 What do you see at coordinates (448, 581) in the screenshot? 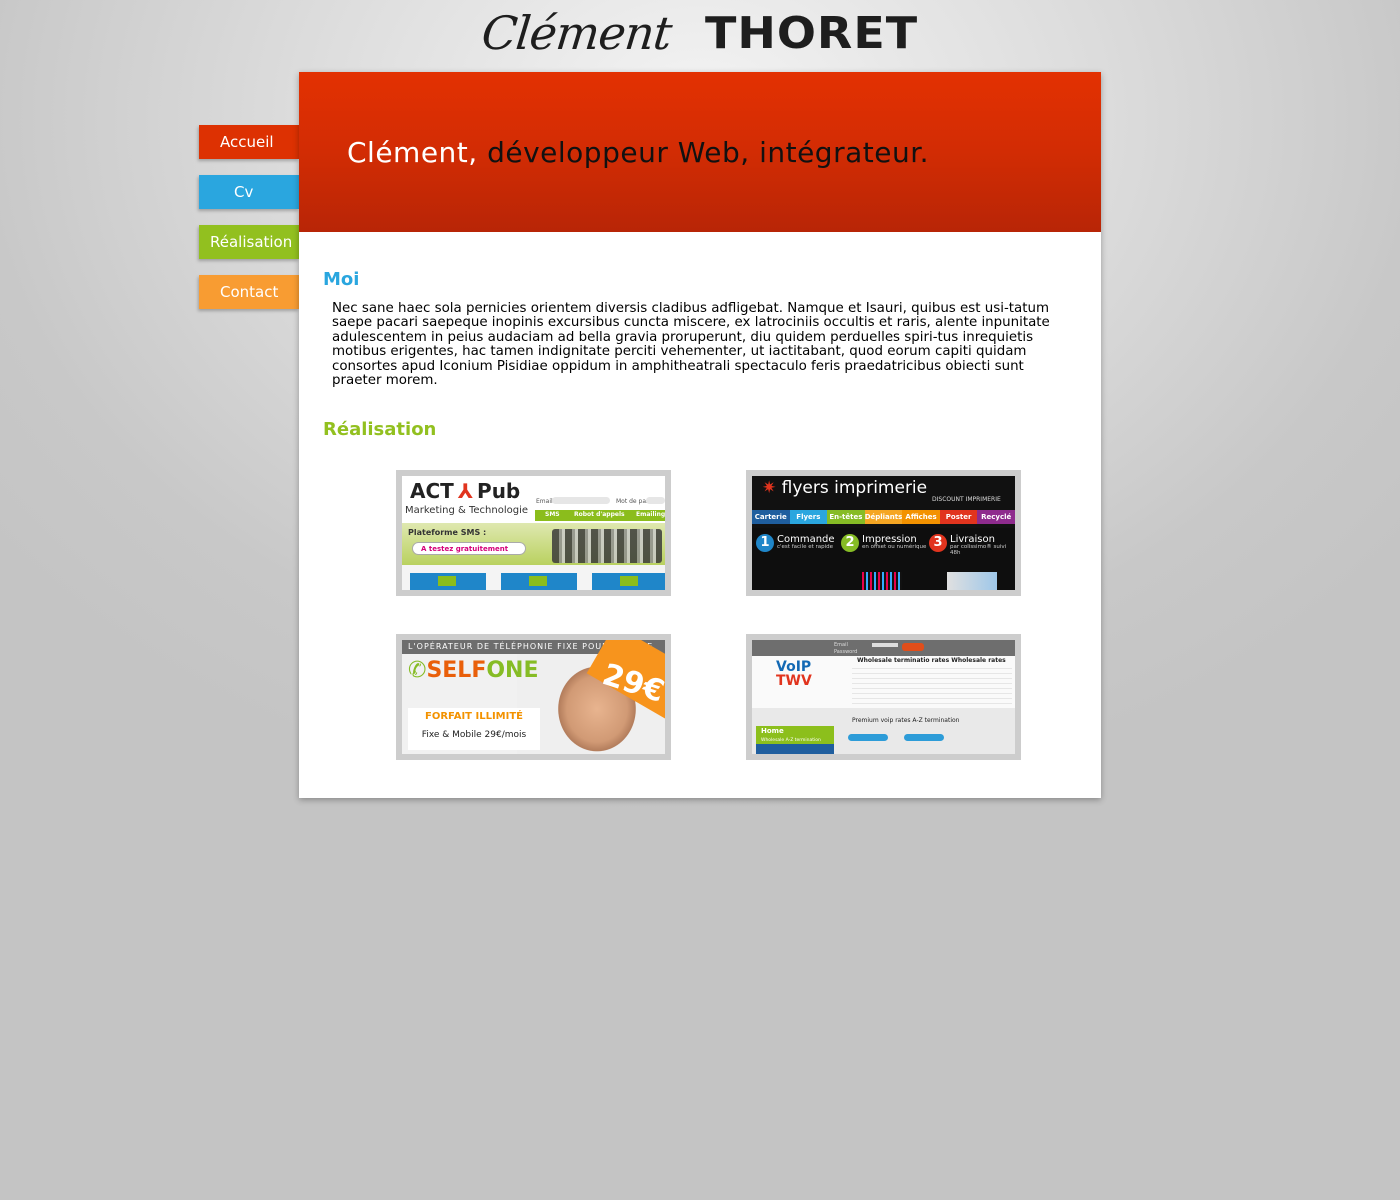
I see `envelope-icon` at bounding box center [448, 581].